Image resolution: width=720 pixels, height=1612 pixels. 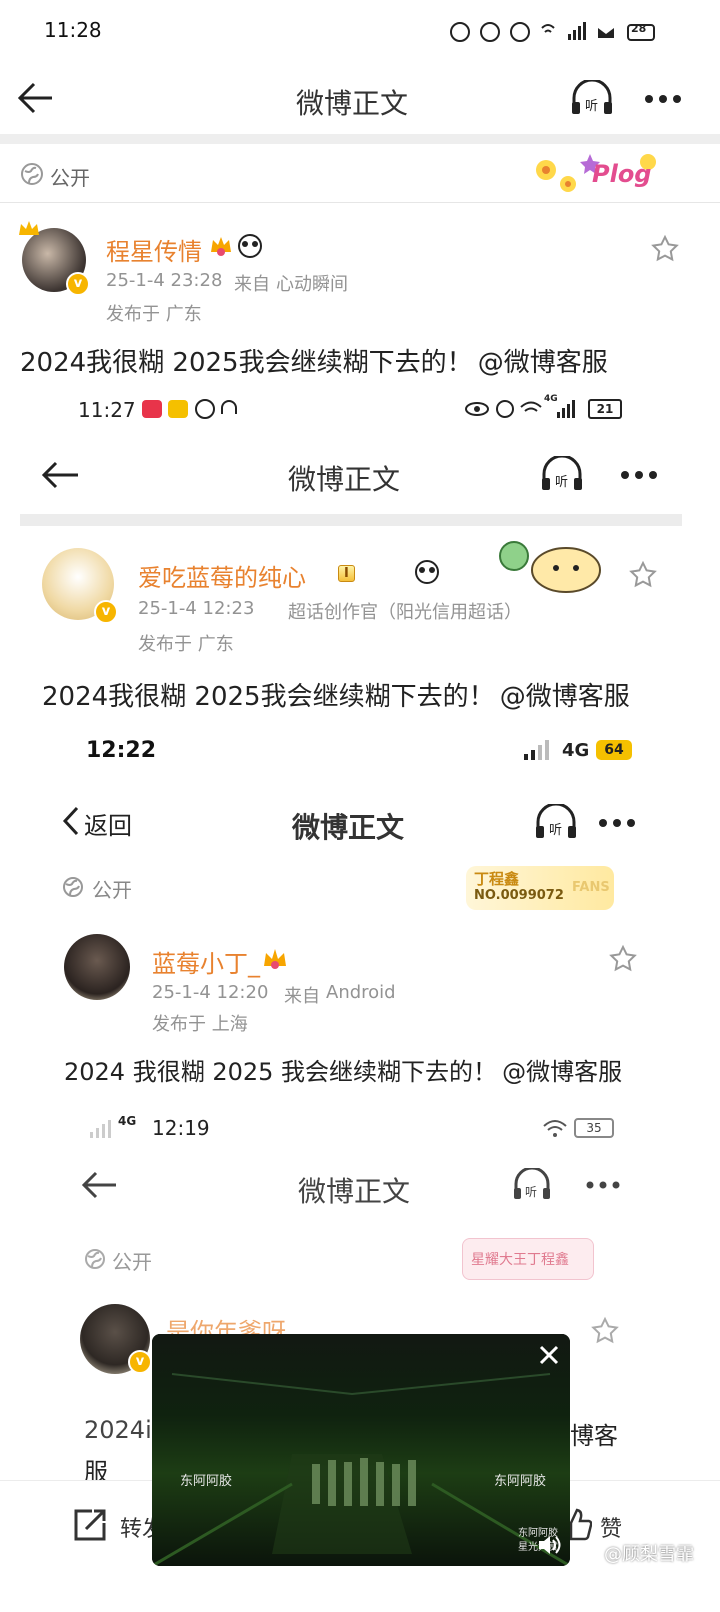 What do you see at coordinates (519, 895) in the screenshot?
I see `shot3-fan-card-number: NO.0099072` at bounding box center [519, 895].